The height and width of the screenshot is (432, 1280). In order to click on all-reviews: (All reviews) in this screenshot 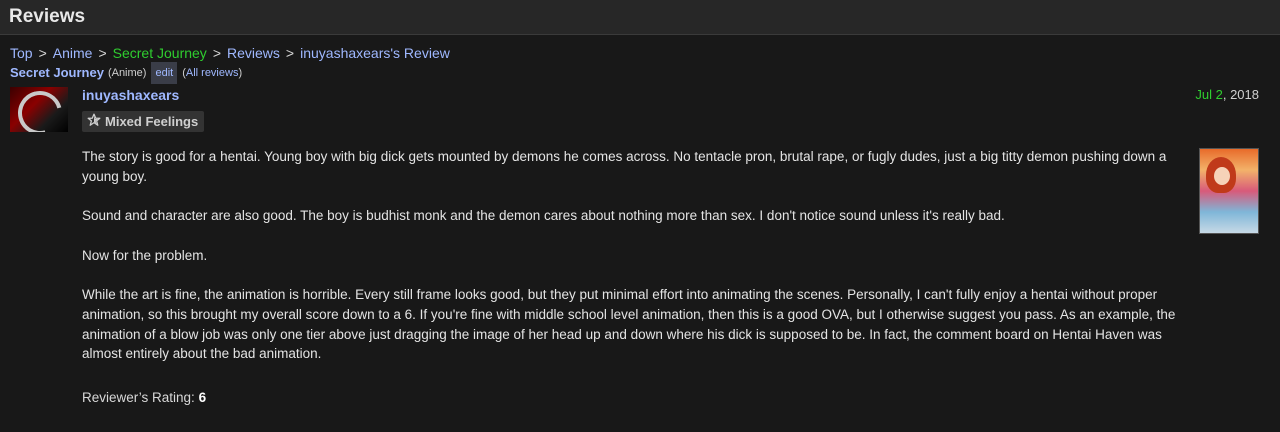, I will do `click(212, 73)`.